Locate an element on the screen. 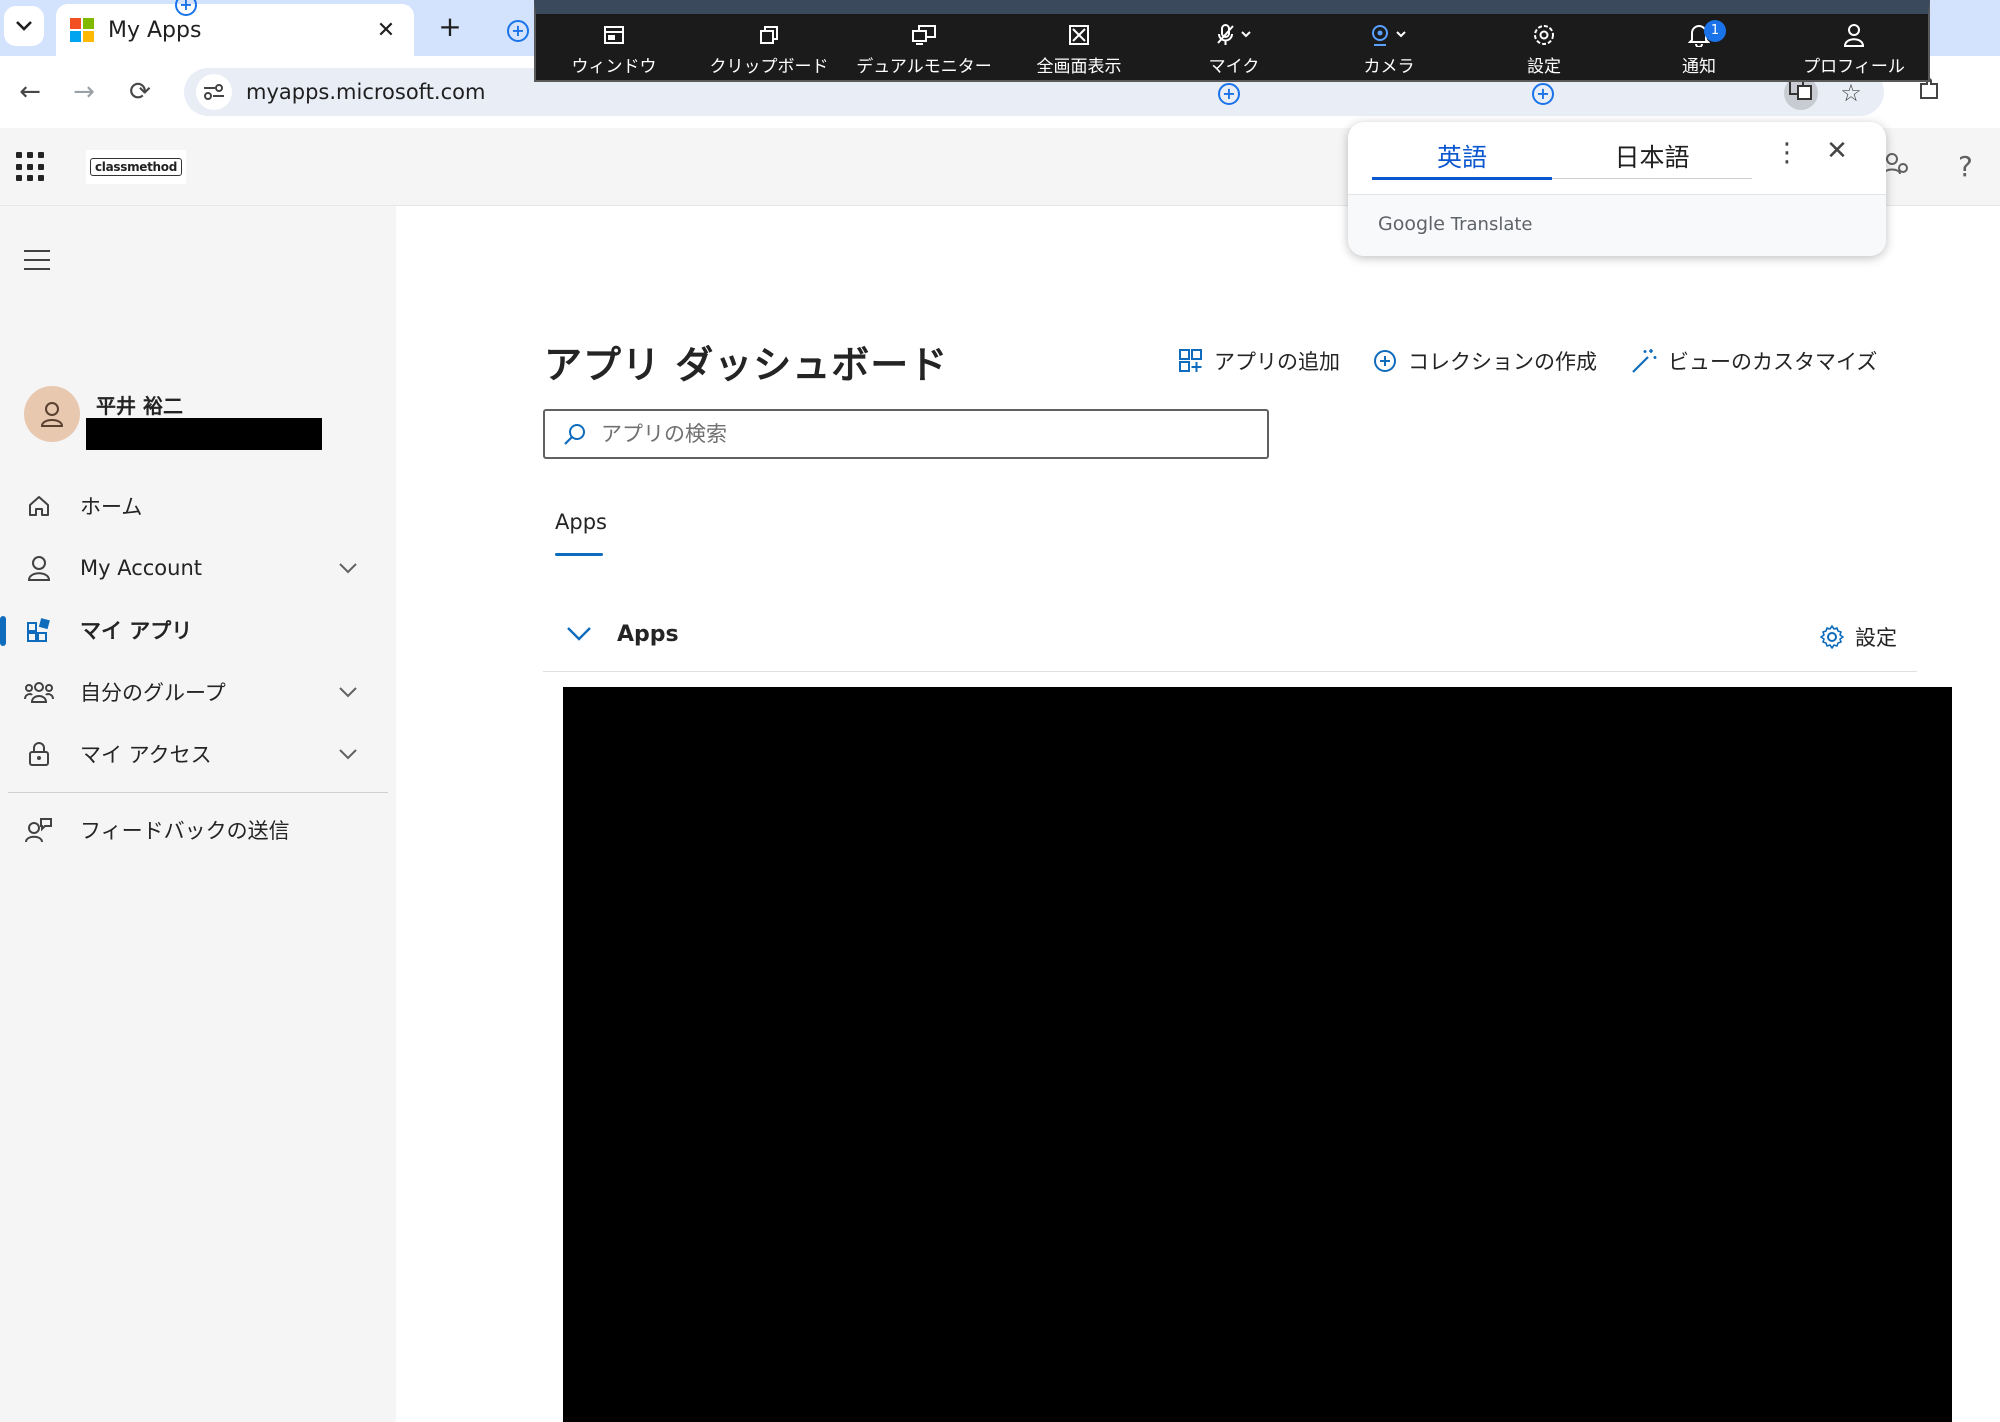 The image size is (2000, 1422). sidebar-item-my-apps: マイ アプリ is located at coordinates (198, 630).